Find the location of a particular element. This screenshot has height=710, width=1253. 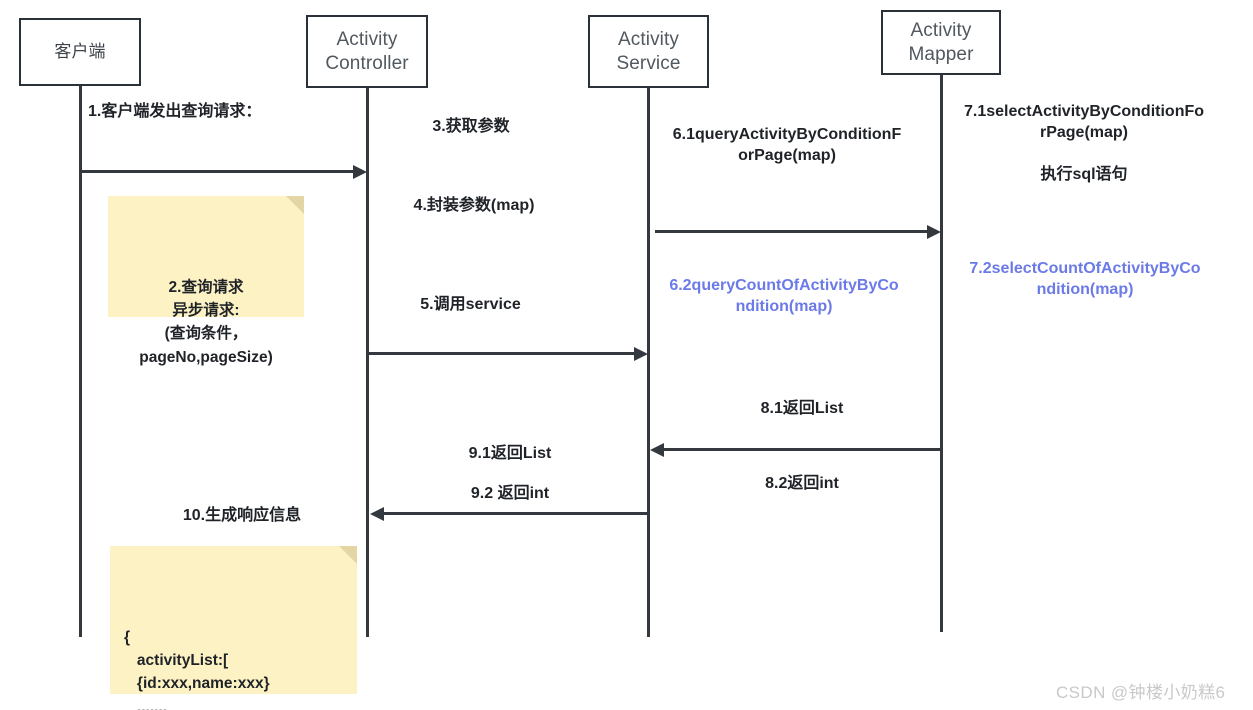

label-message-9-2: 9.2 返回int is located at coordinates (510, 493).